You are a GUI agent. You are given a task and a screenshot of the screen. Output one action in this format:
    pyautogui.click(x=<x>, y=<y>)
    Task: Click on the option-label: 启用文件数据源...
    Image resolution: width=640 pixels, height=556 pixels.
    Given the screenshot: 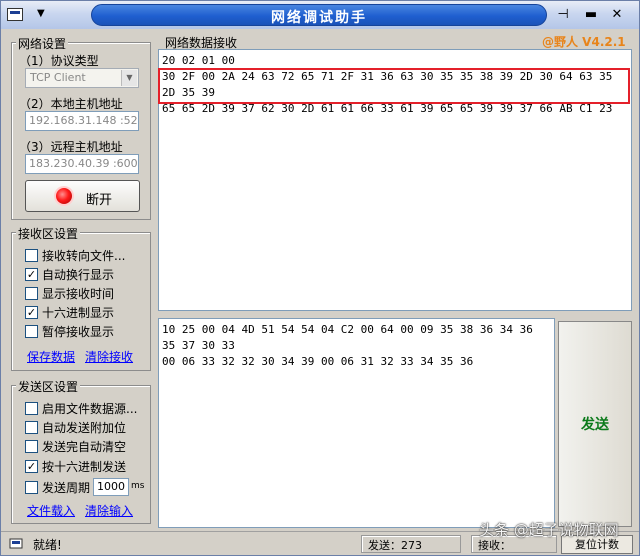 What is the action you would take?
    pyautogui.click(x=90, y=409)
    